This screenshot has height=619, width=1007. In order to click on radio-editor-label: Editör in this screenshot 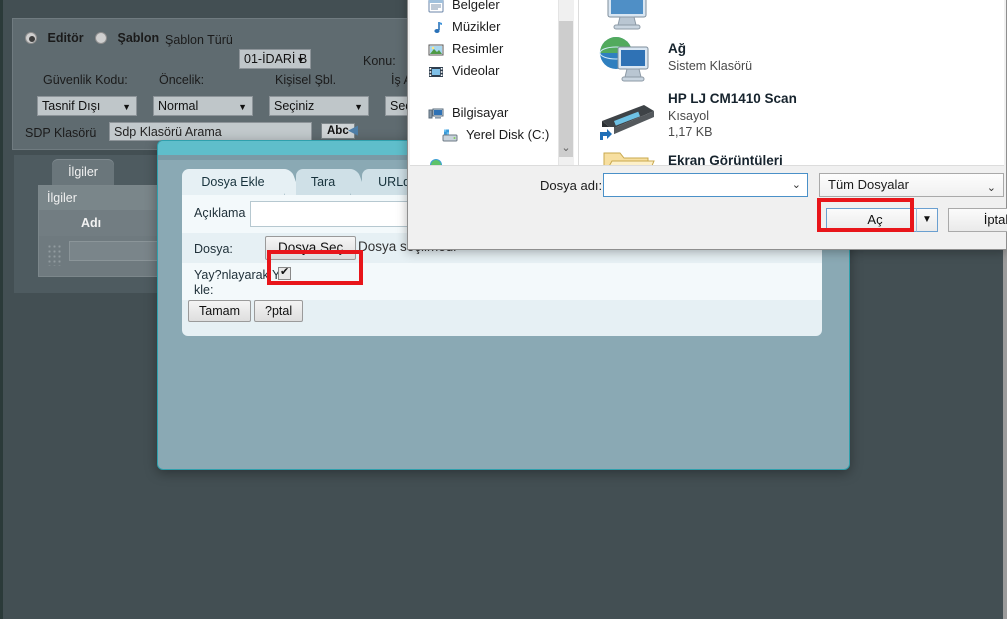, I will do `click(65, 38)`.